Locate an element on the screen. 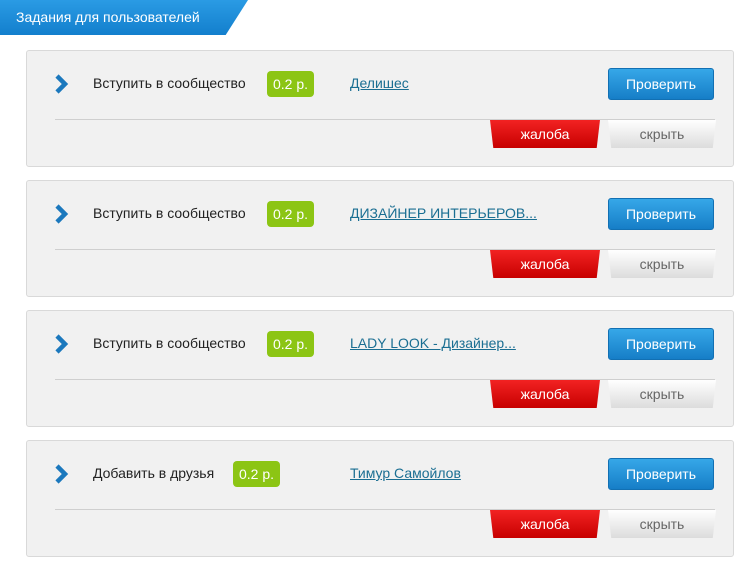 Image resolution: width=754 pixels, height=570 pixels. task-target-link: Делишес is located at coordinates (379, 83).